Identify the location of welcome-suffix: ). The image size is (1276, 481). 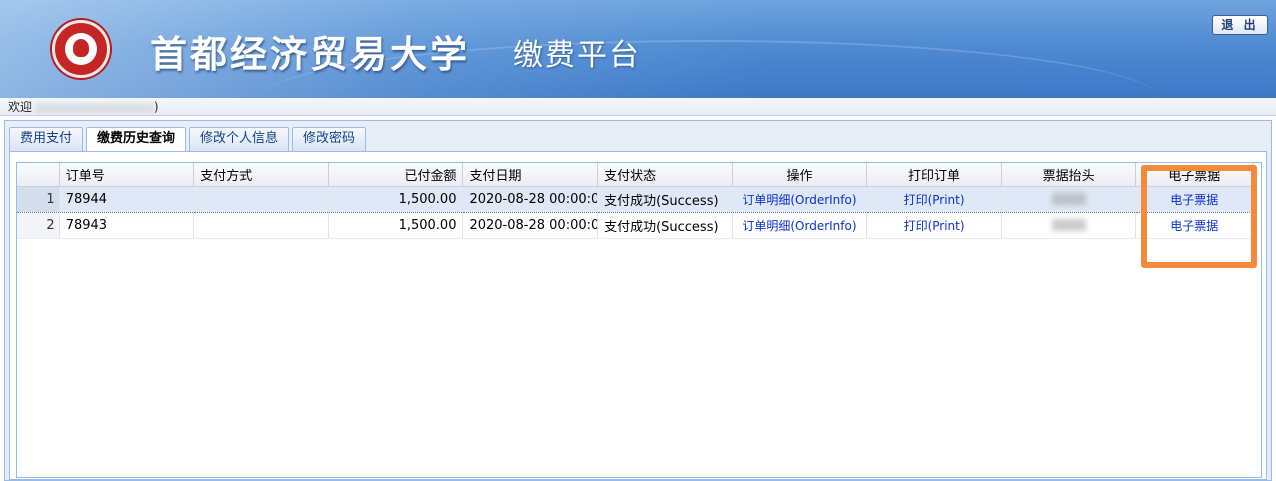
(156, 107).